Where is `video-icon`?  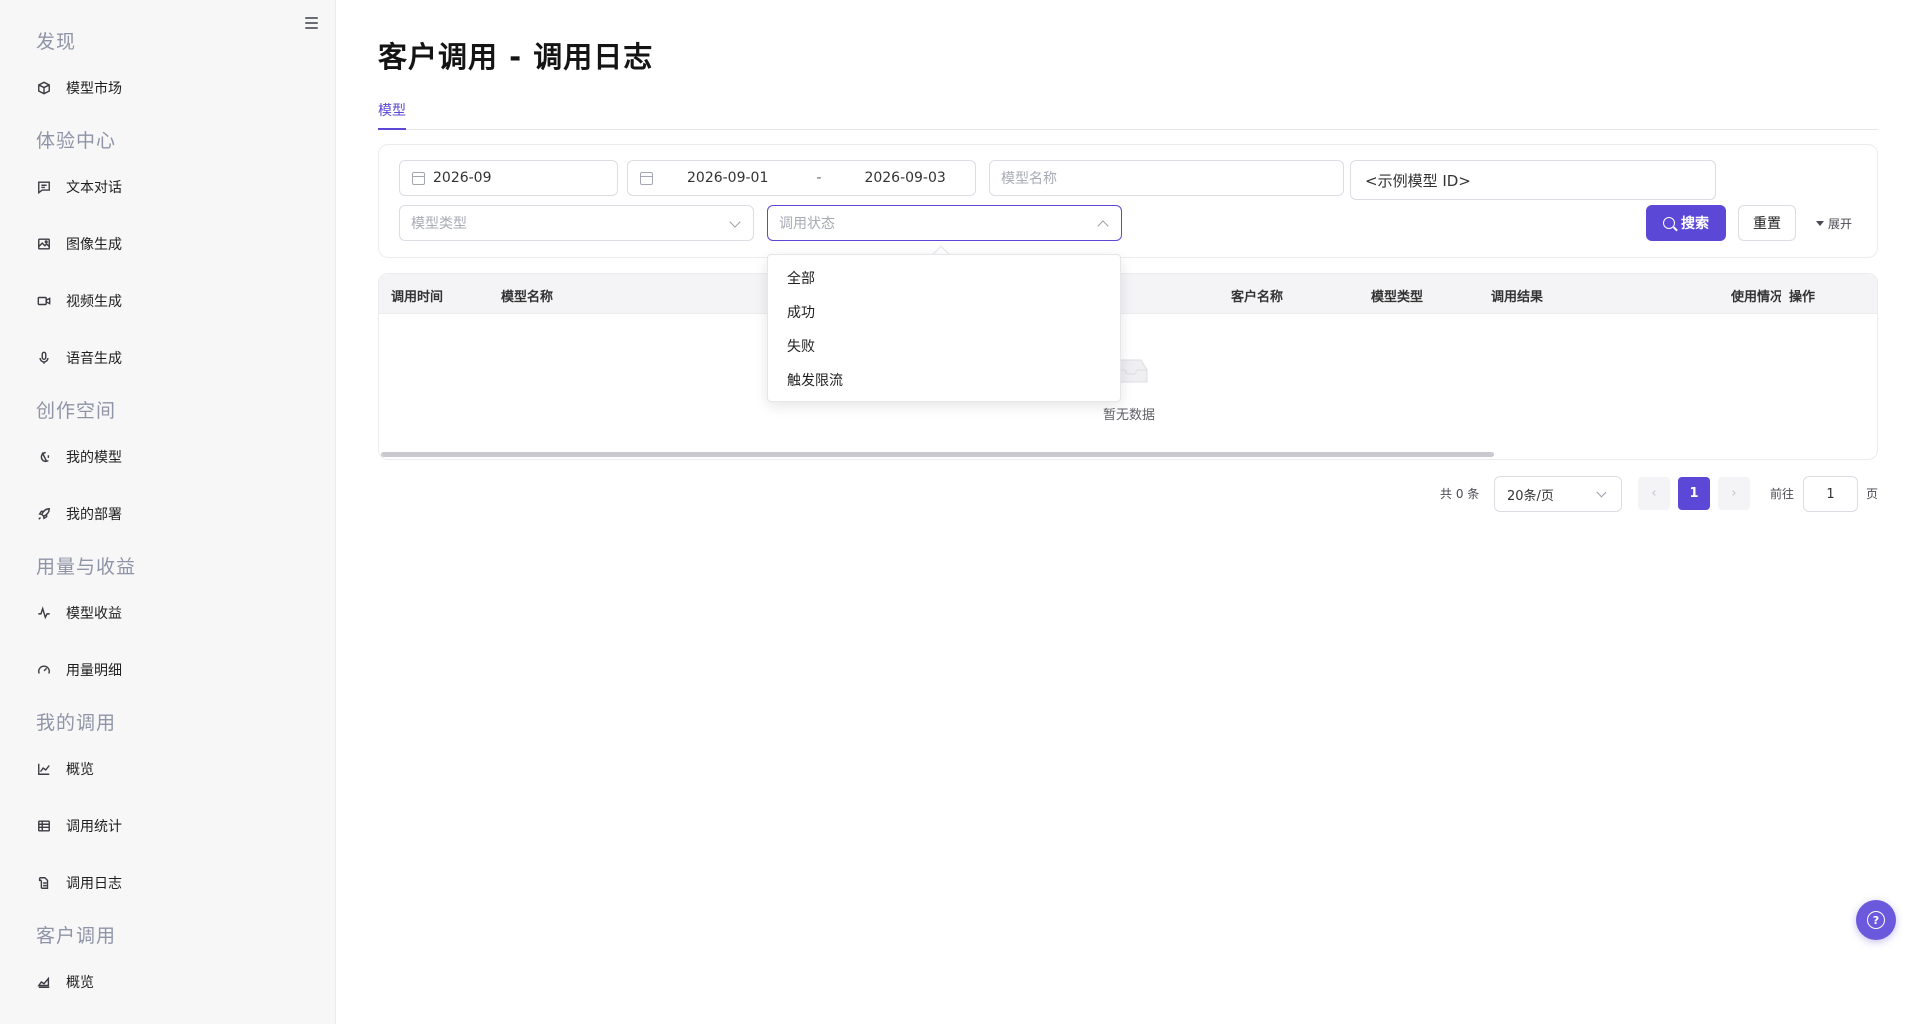
video-icon is located at coordinates (44, 301).